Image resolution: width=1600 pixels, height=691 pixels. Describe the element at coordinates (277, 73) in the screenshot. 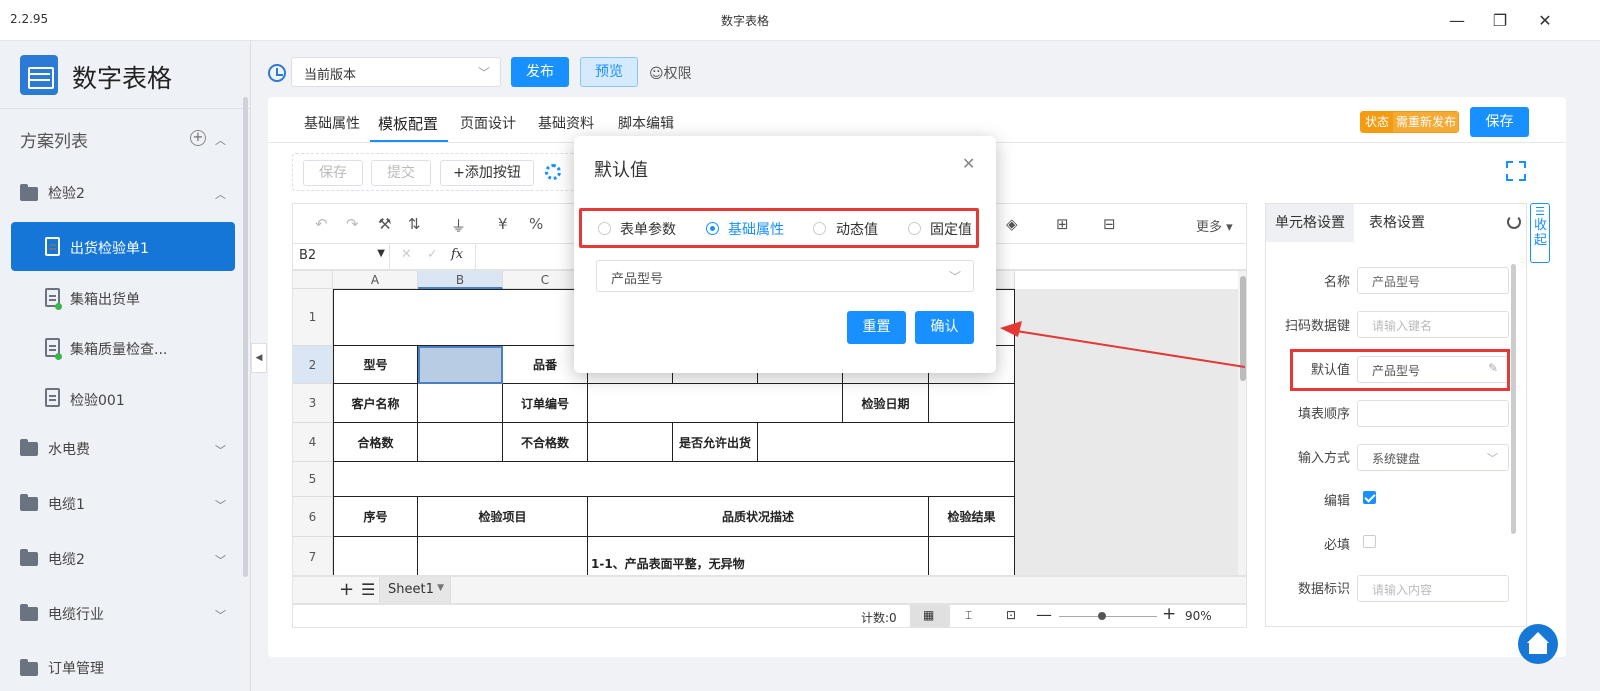

I see `history-icon` at that location.